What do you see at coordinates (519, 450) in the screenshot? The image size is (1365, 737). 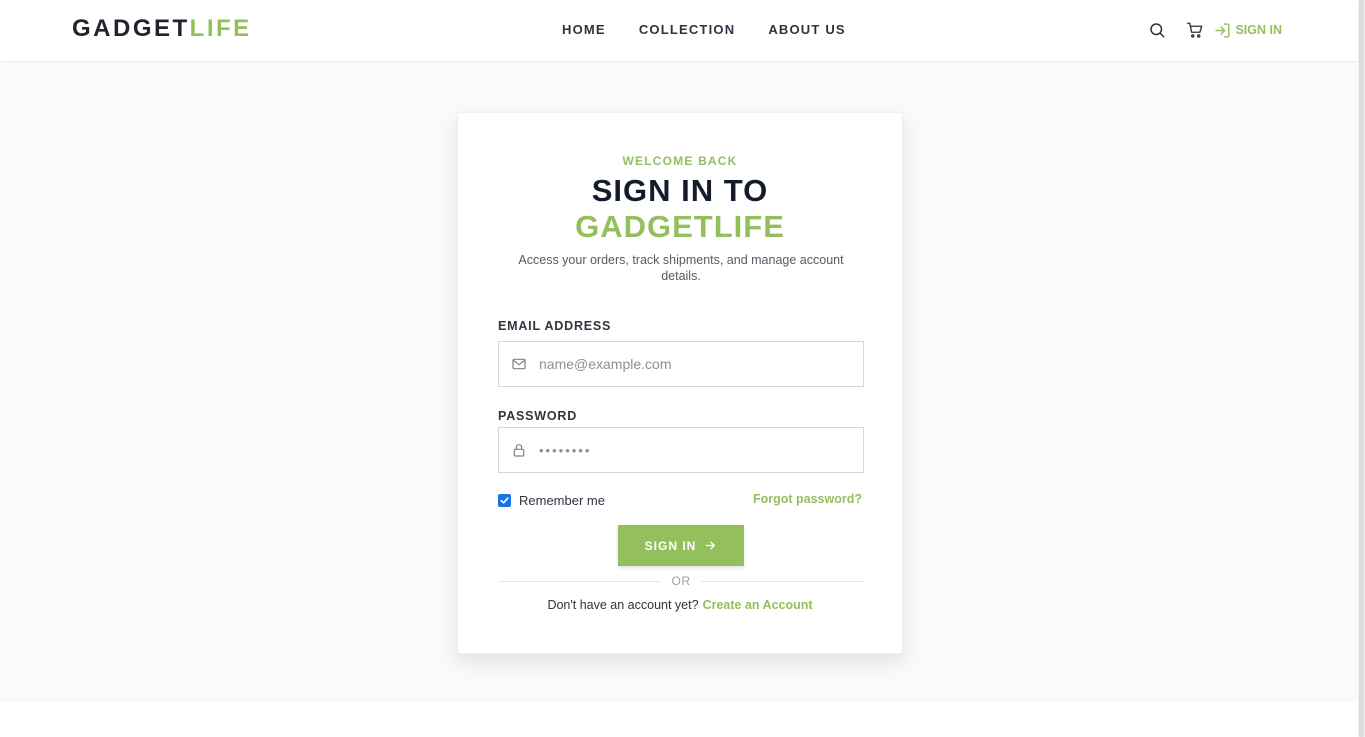 I see `lock-icon` at bounding box center [519, 450].